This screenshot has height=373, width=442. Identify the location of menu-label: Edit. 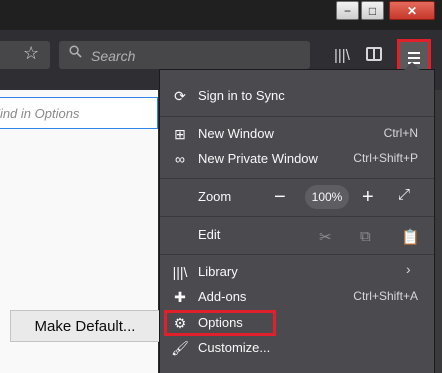
(209, 234).